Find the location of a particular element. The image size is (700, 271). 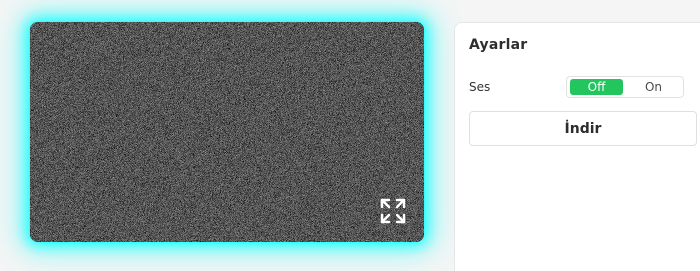

sound-toggle: Off On is located at coordinates (625, 87).